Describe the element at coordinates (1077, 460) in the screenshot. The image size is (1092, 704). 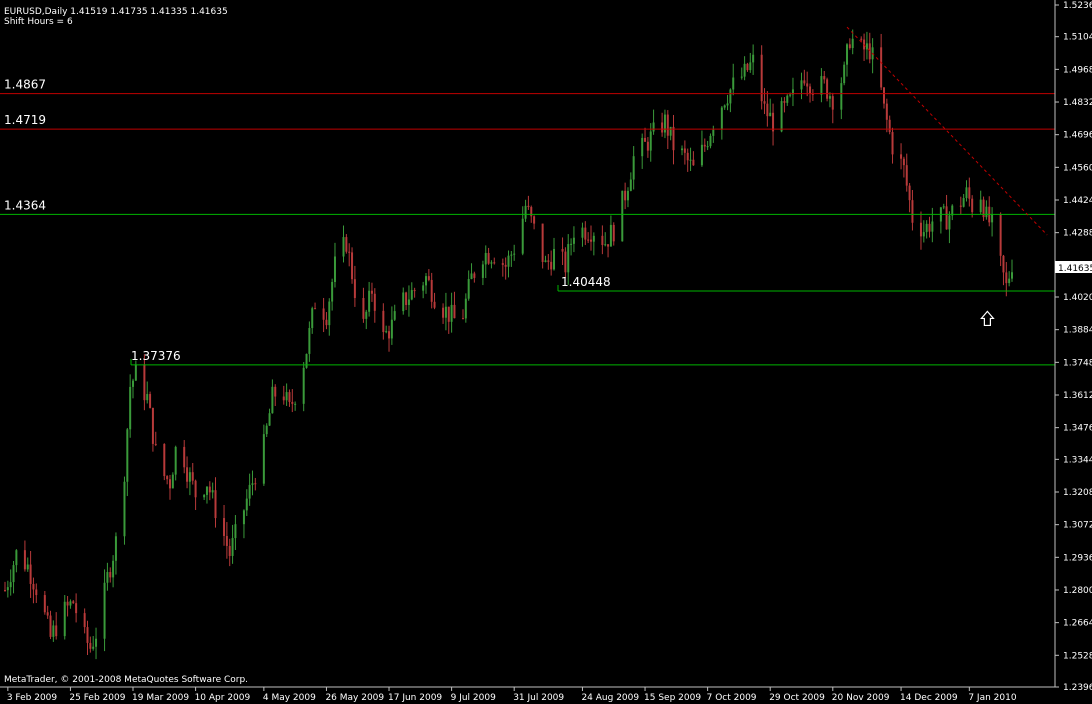
I see `price-tick-label: 1.33440` at that location.